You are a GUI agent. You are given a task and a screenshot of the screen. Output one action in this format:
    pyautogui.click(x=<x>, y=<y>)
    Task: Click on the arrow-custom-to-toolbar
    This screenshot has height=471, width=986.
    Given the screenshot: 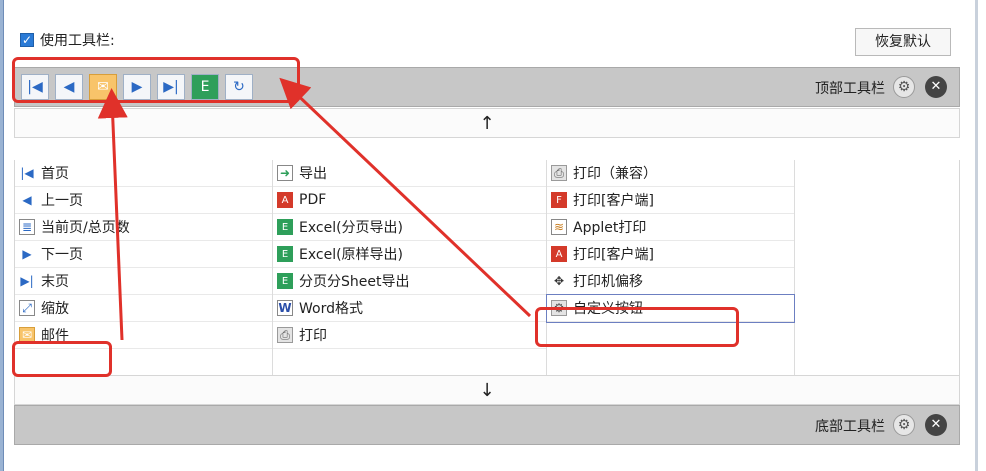 What is the action you would take?
    pyautogui.click(x=405, y=197)
    